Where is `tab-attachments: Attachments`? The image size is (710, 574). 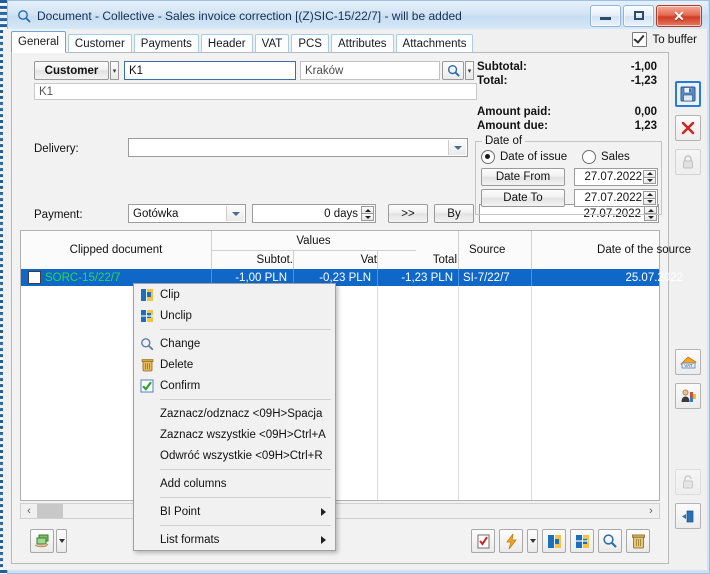
tab-attachments: Attachments is located at coordinates (434, 43).